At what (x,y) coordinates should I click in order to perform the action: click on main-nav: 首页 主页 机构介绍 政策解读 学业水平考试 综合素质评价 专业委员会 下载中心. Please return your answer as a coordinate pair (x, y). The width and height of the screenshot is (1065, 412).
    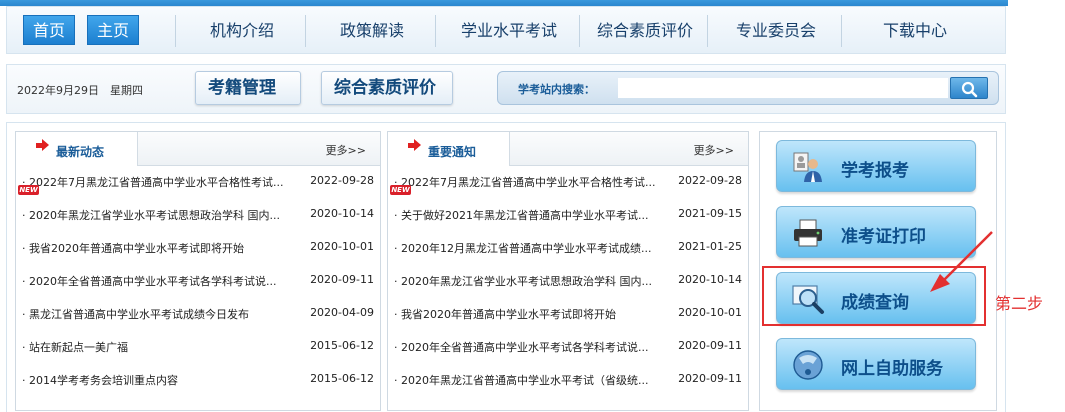
    Looking at the image, I should click on (506, 30).